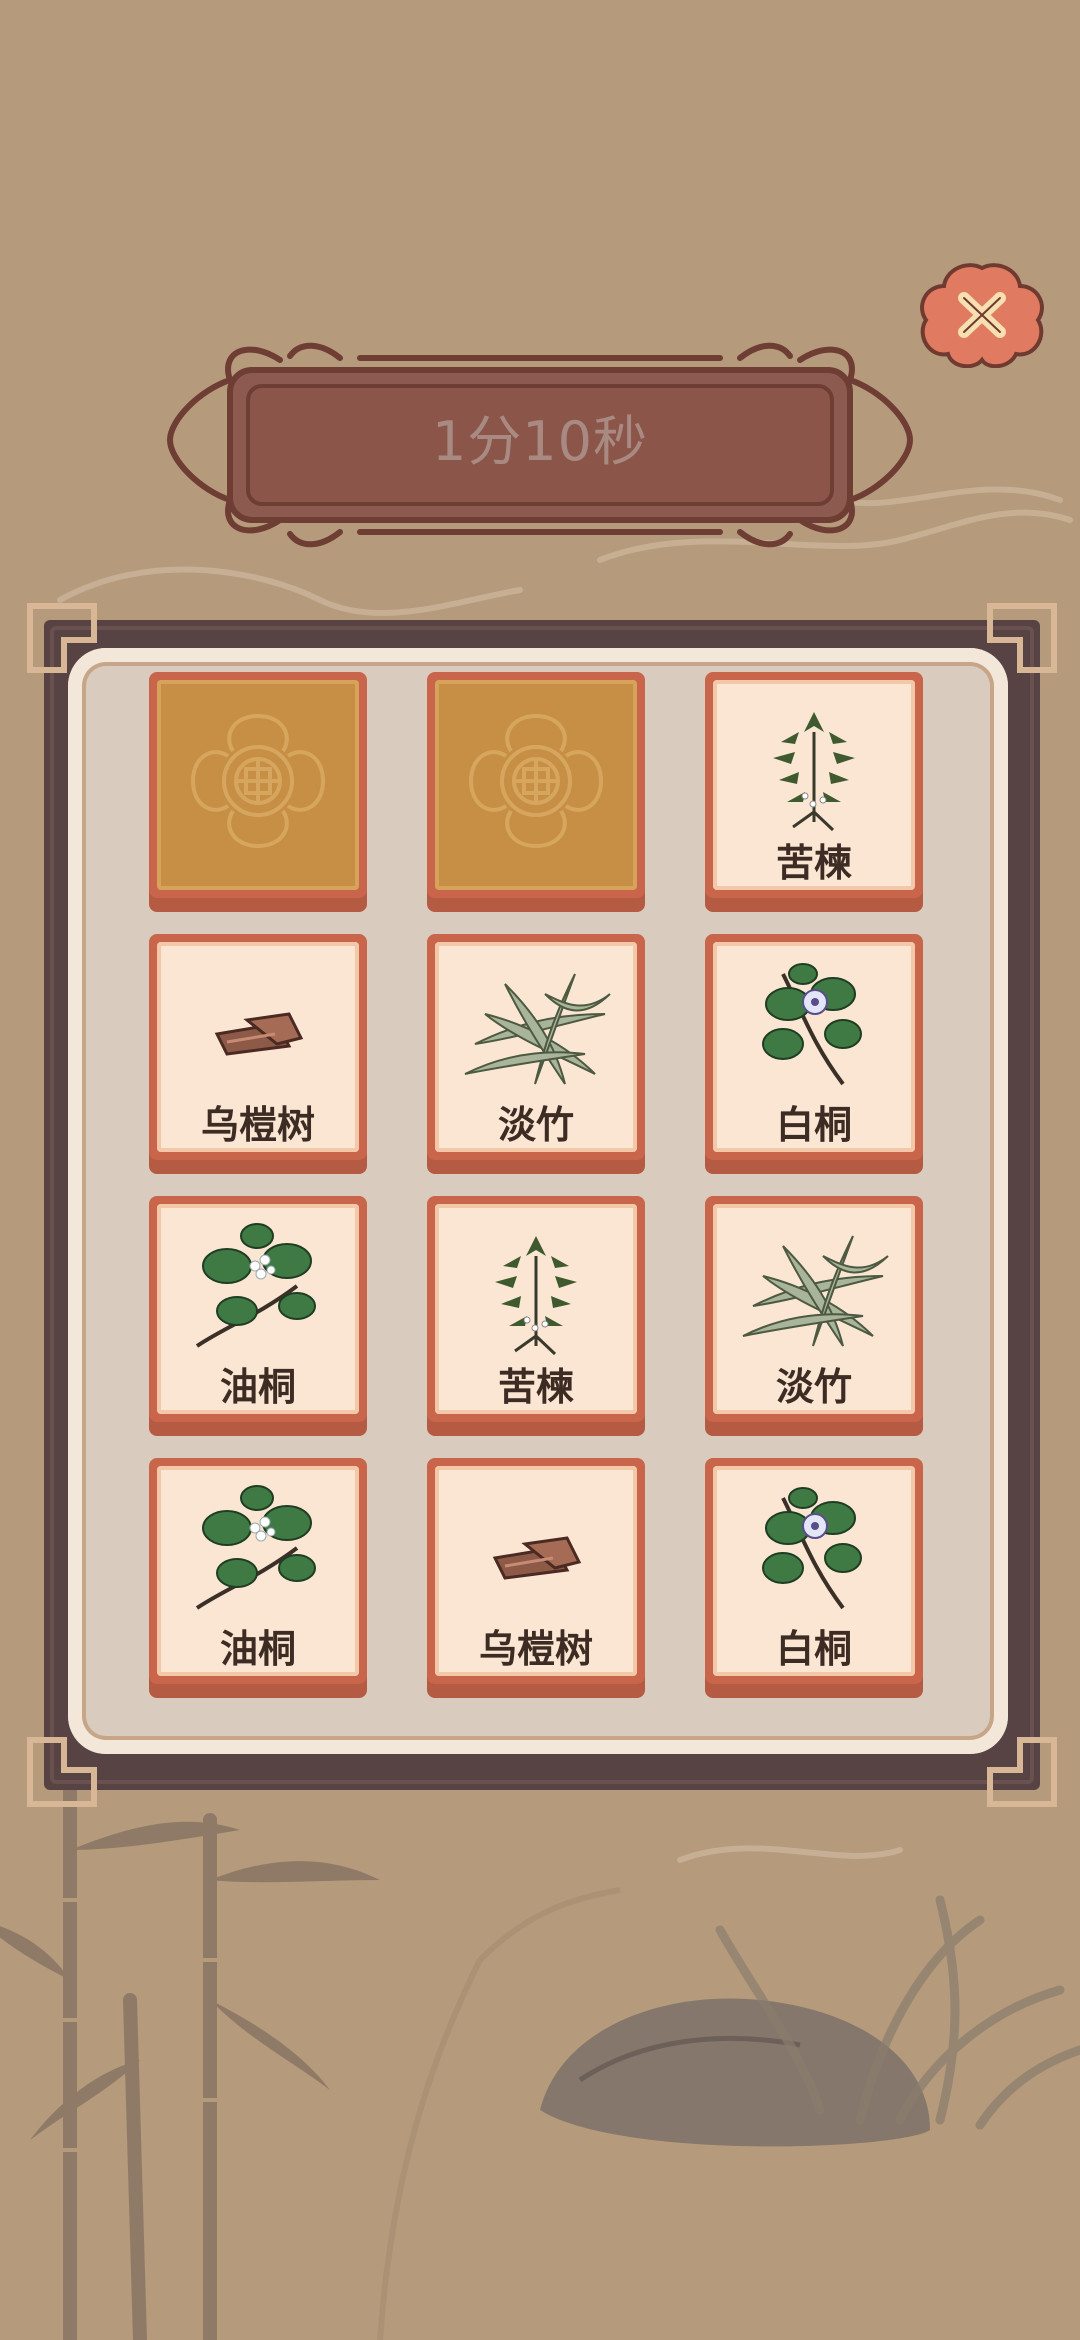 The height and width of the screenshot is (2340, 1080). What do you see at coordinates (190, 2035) in the screenshot?
I see `bamboo-illustration` at bounding box center [190, 2035].